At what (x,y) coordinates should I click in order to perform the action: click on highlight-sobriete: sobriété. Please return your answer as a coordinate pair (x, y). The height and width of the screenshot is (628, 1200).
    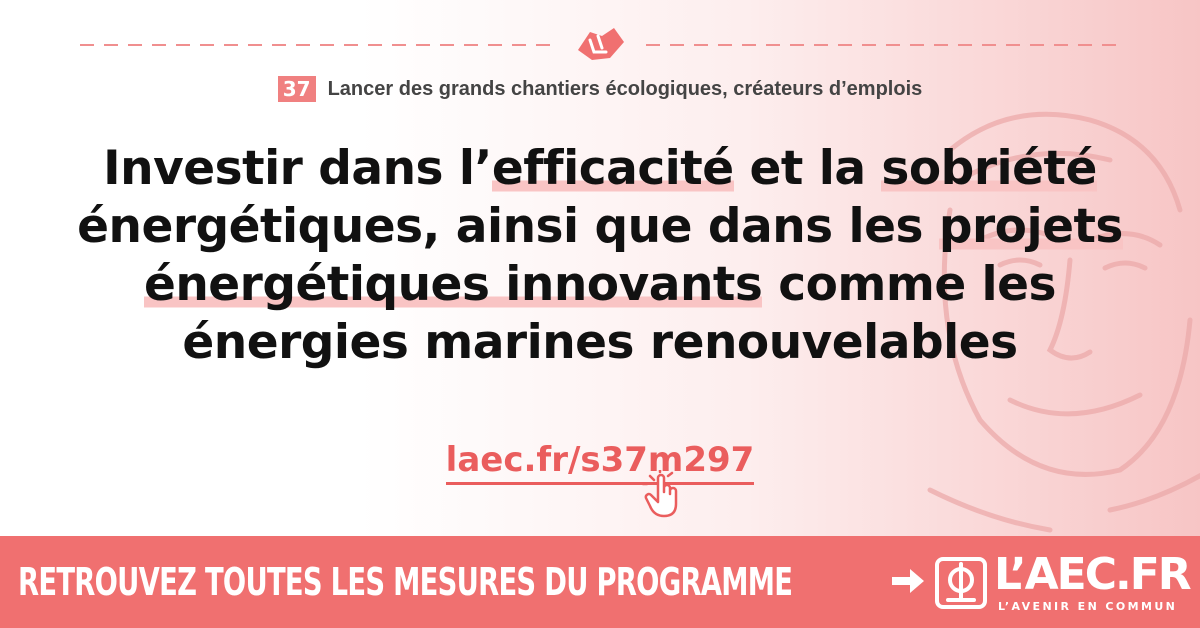
    Looking at the image, I should click on (989, 168).